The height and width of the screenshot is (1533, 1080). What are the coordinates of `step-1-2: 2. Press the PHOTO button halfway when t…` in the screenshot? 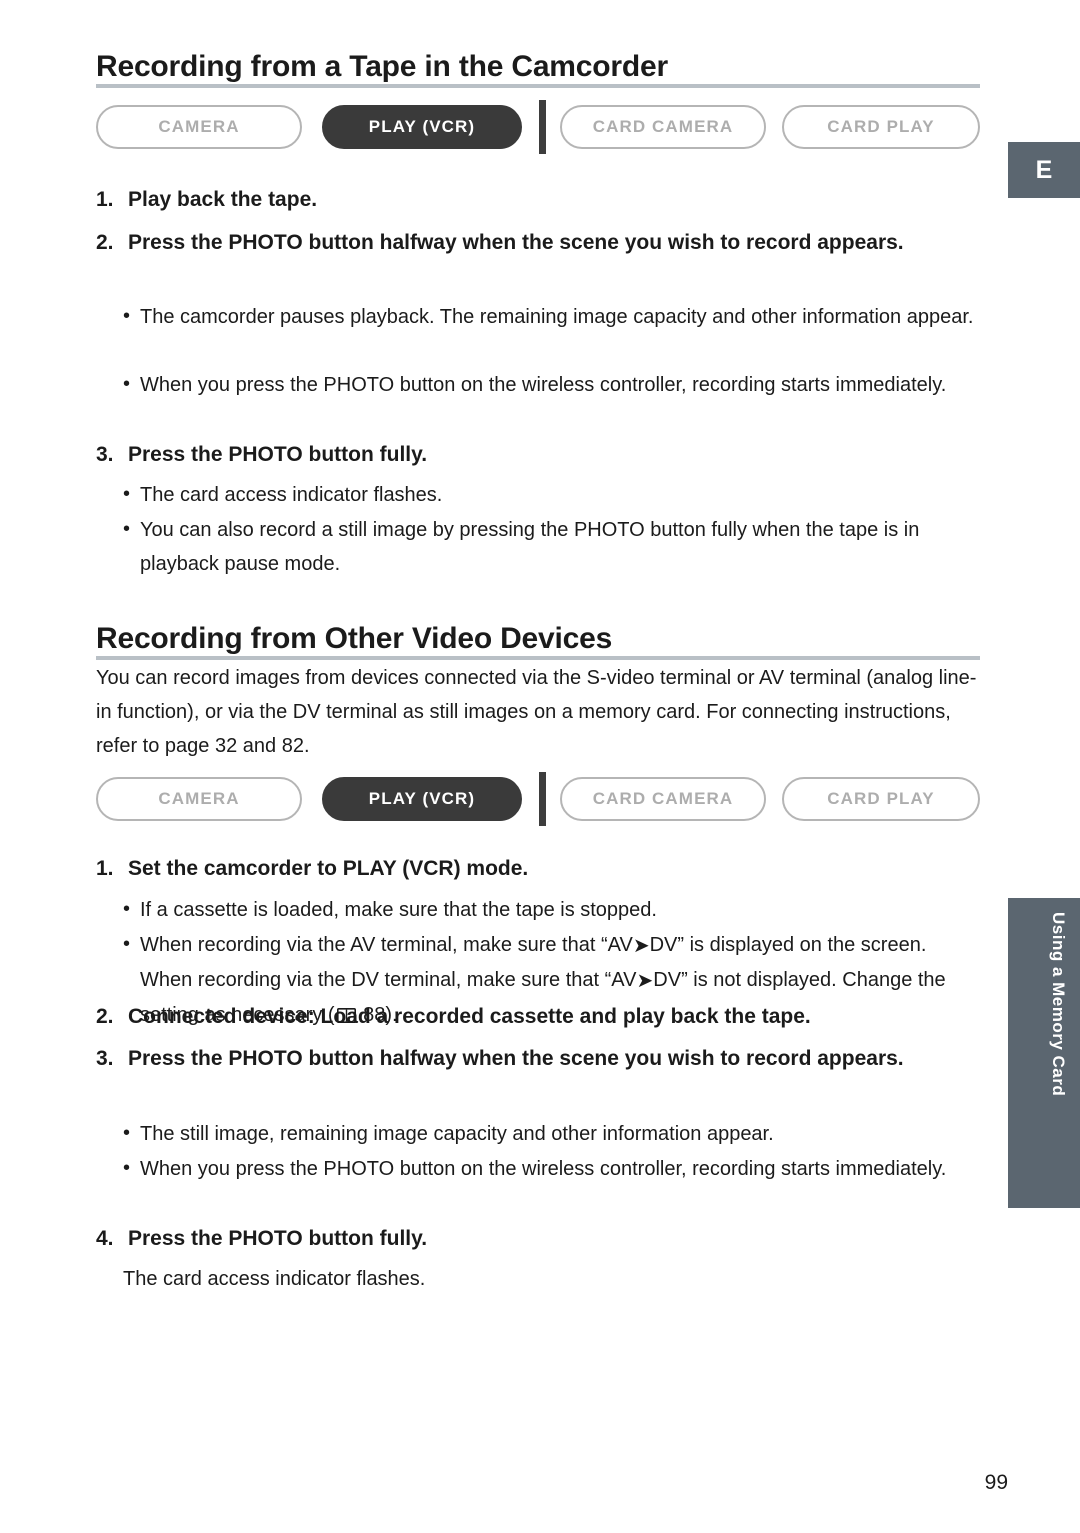 It's located at (536, 242).